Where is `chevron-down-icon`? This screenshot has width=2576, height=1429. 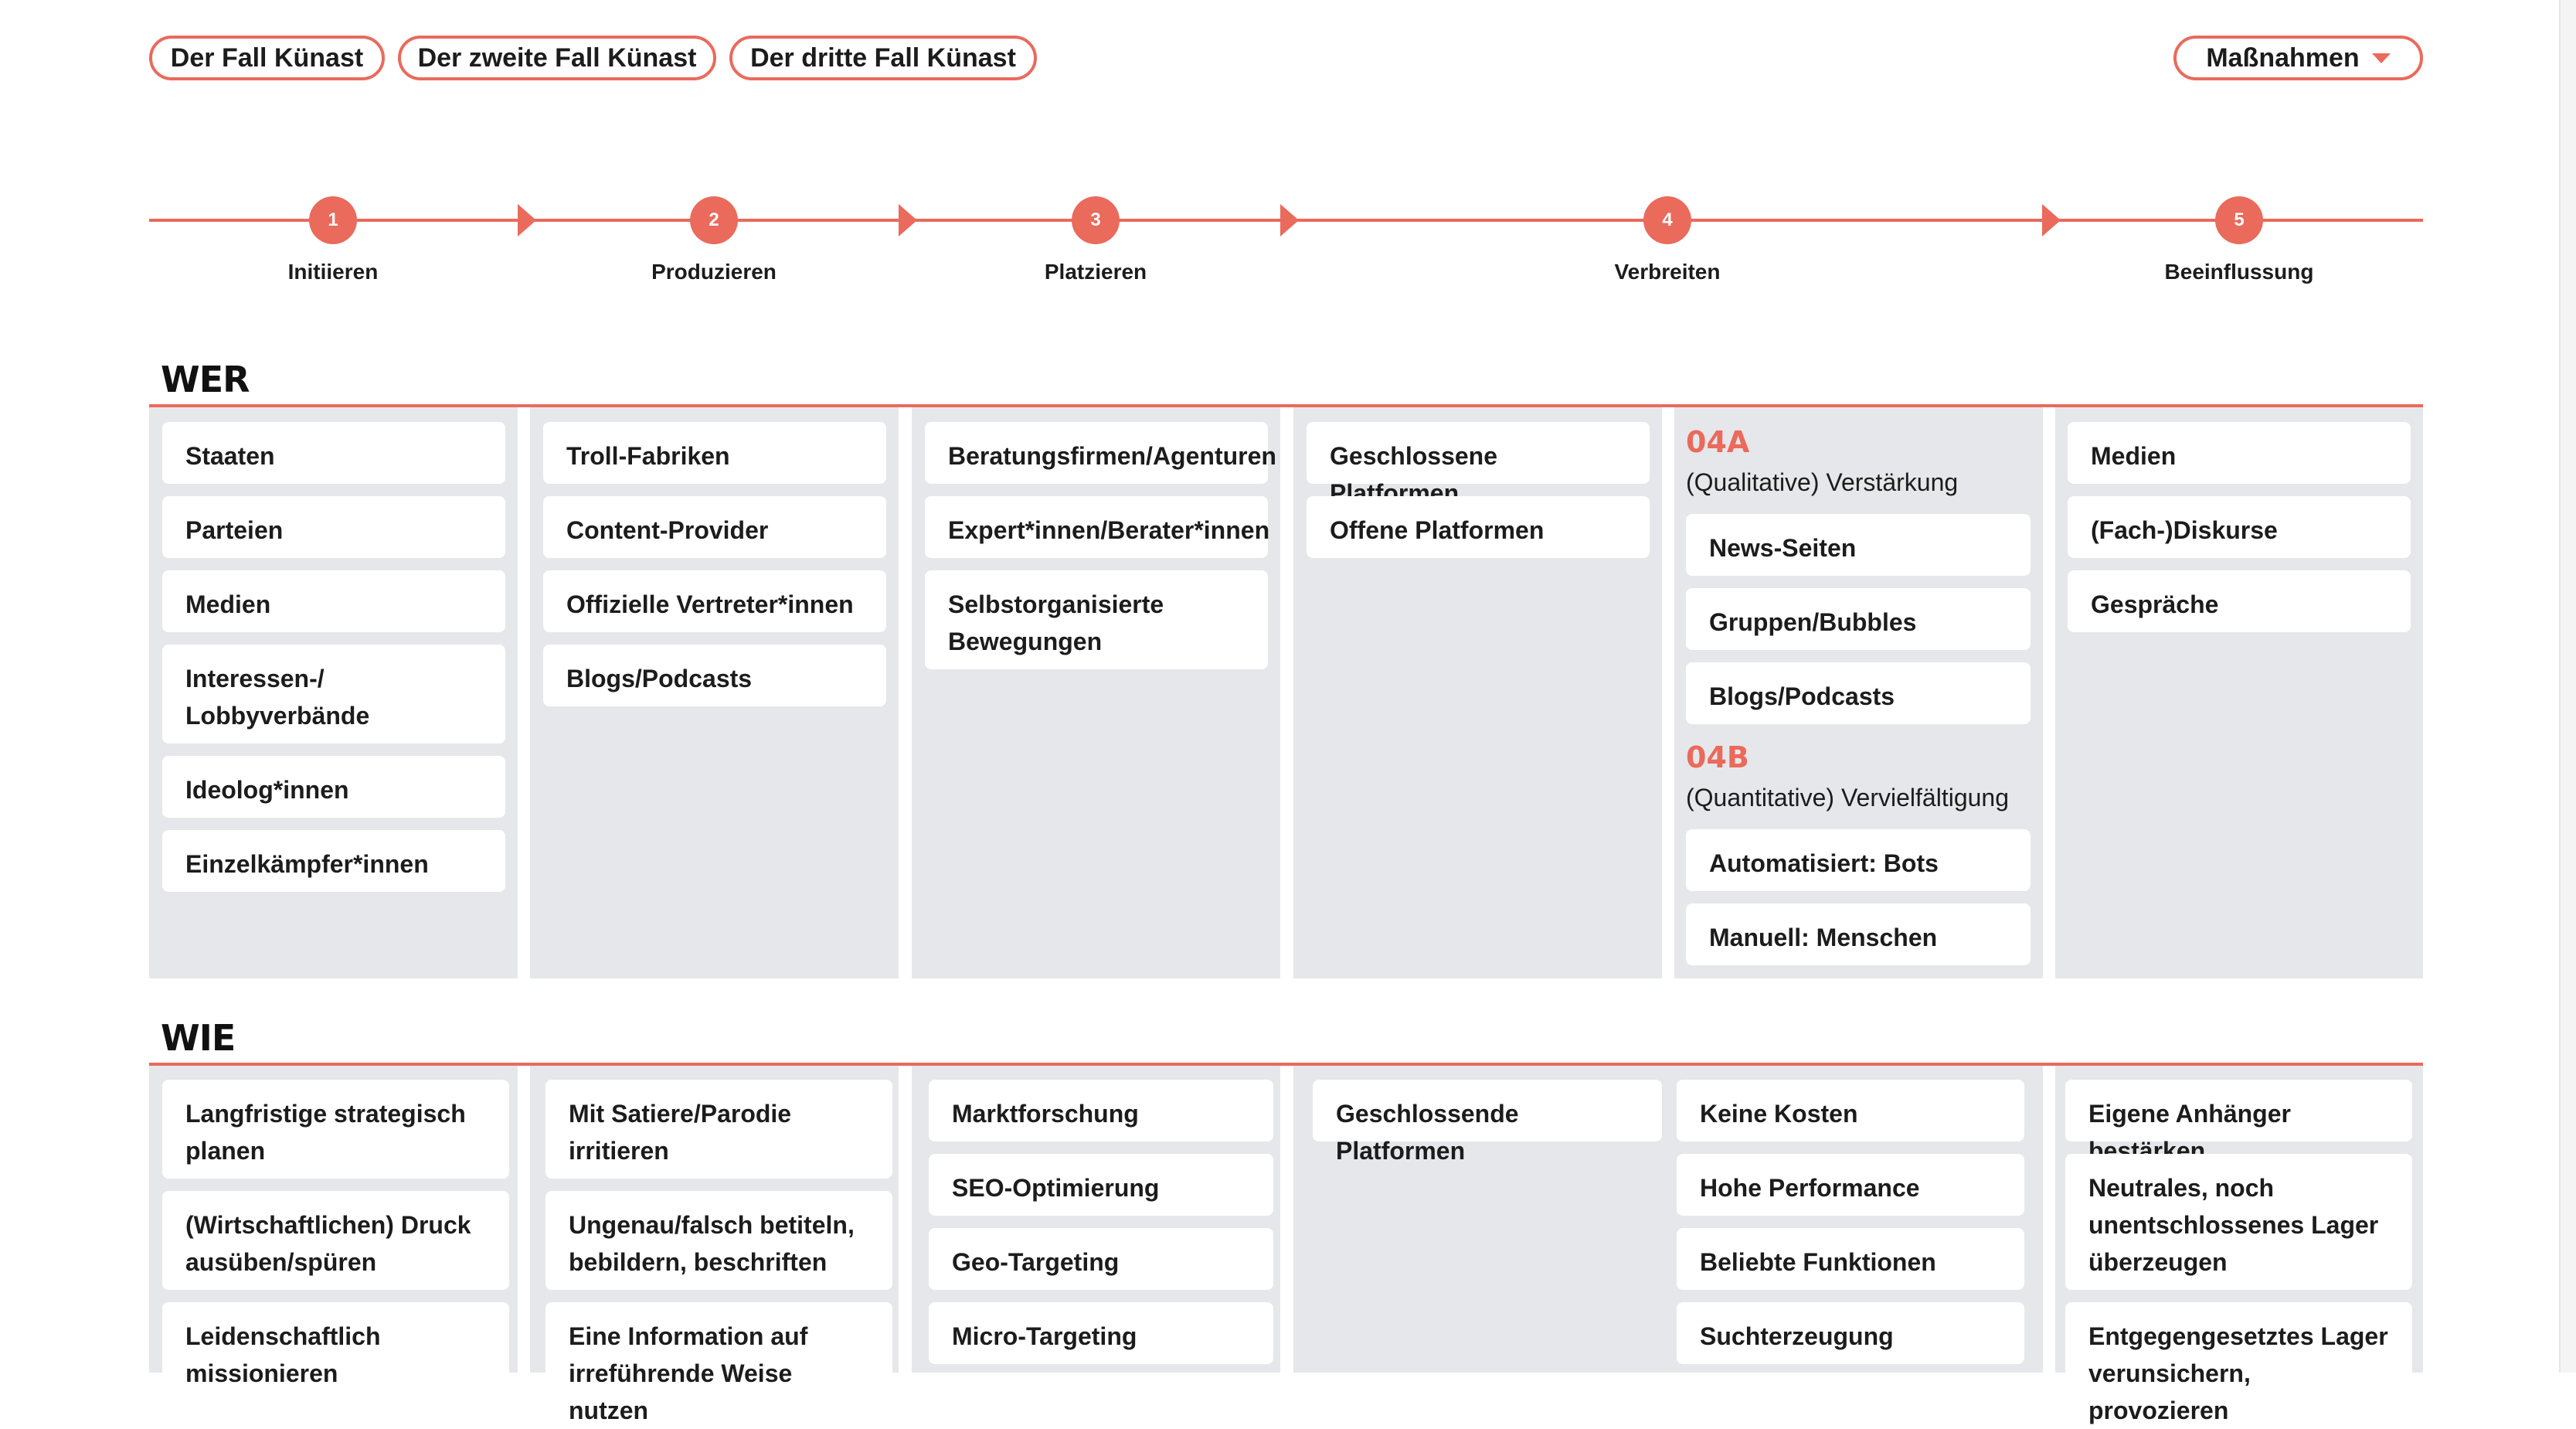
chevron-down-icon is located at coordinates (2381, 58).